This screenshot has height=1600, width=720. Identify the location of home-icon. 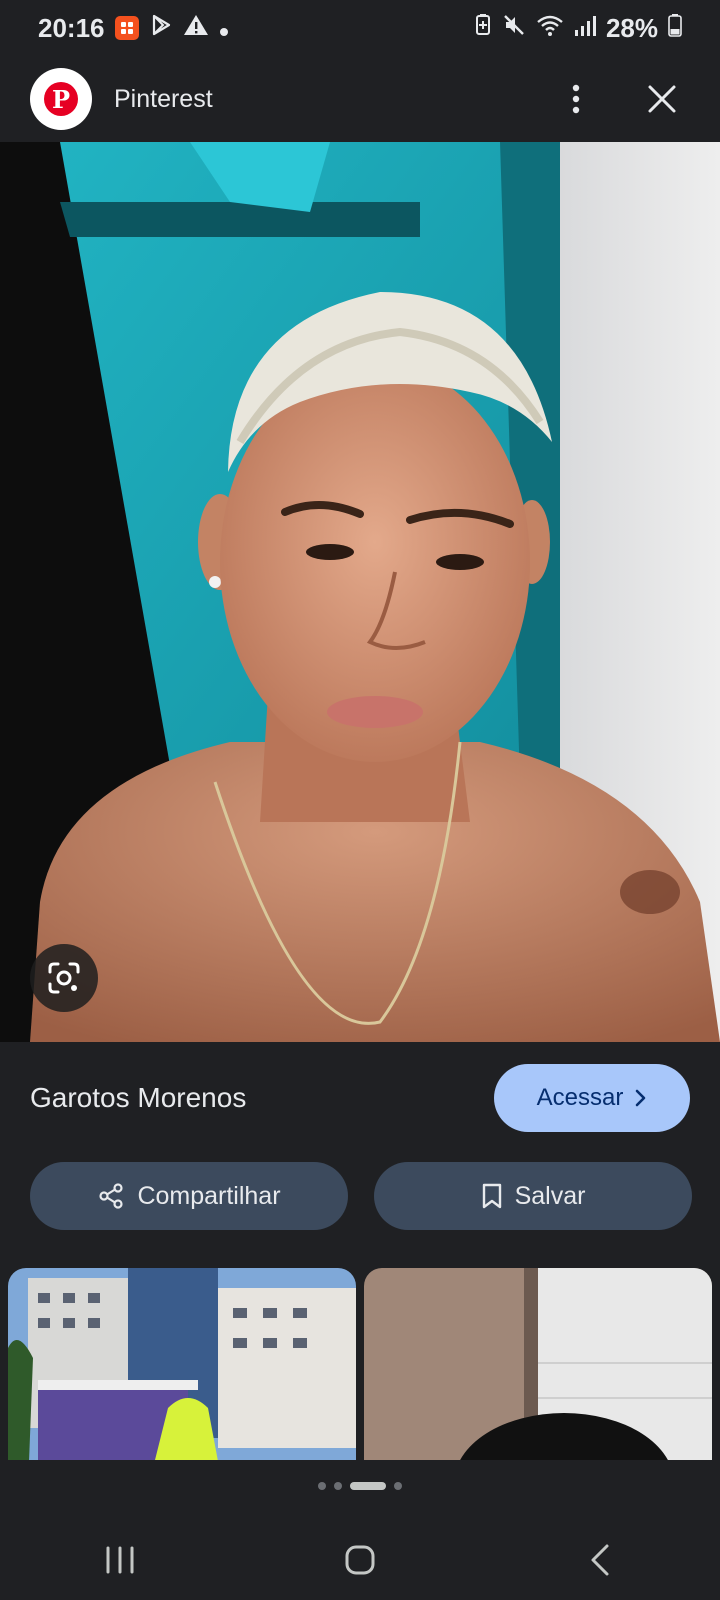
(360, 1560).